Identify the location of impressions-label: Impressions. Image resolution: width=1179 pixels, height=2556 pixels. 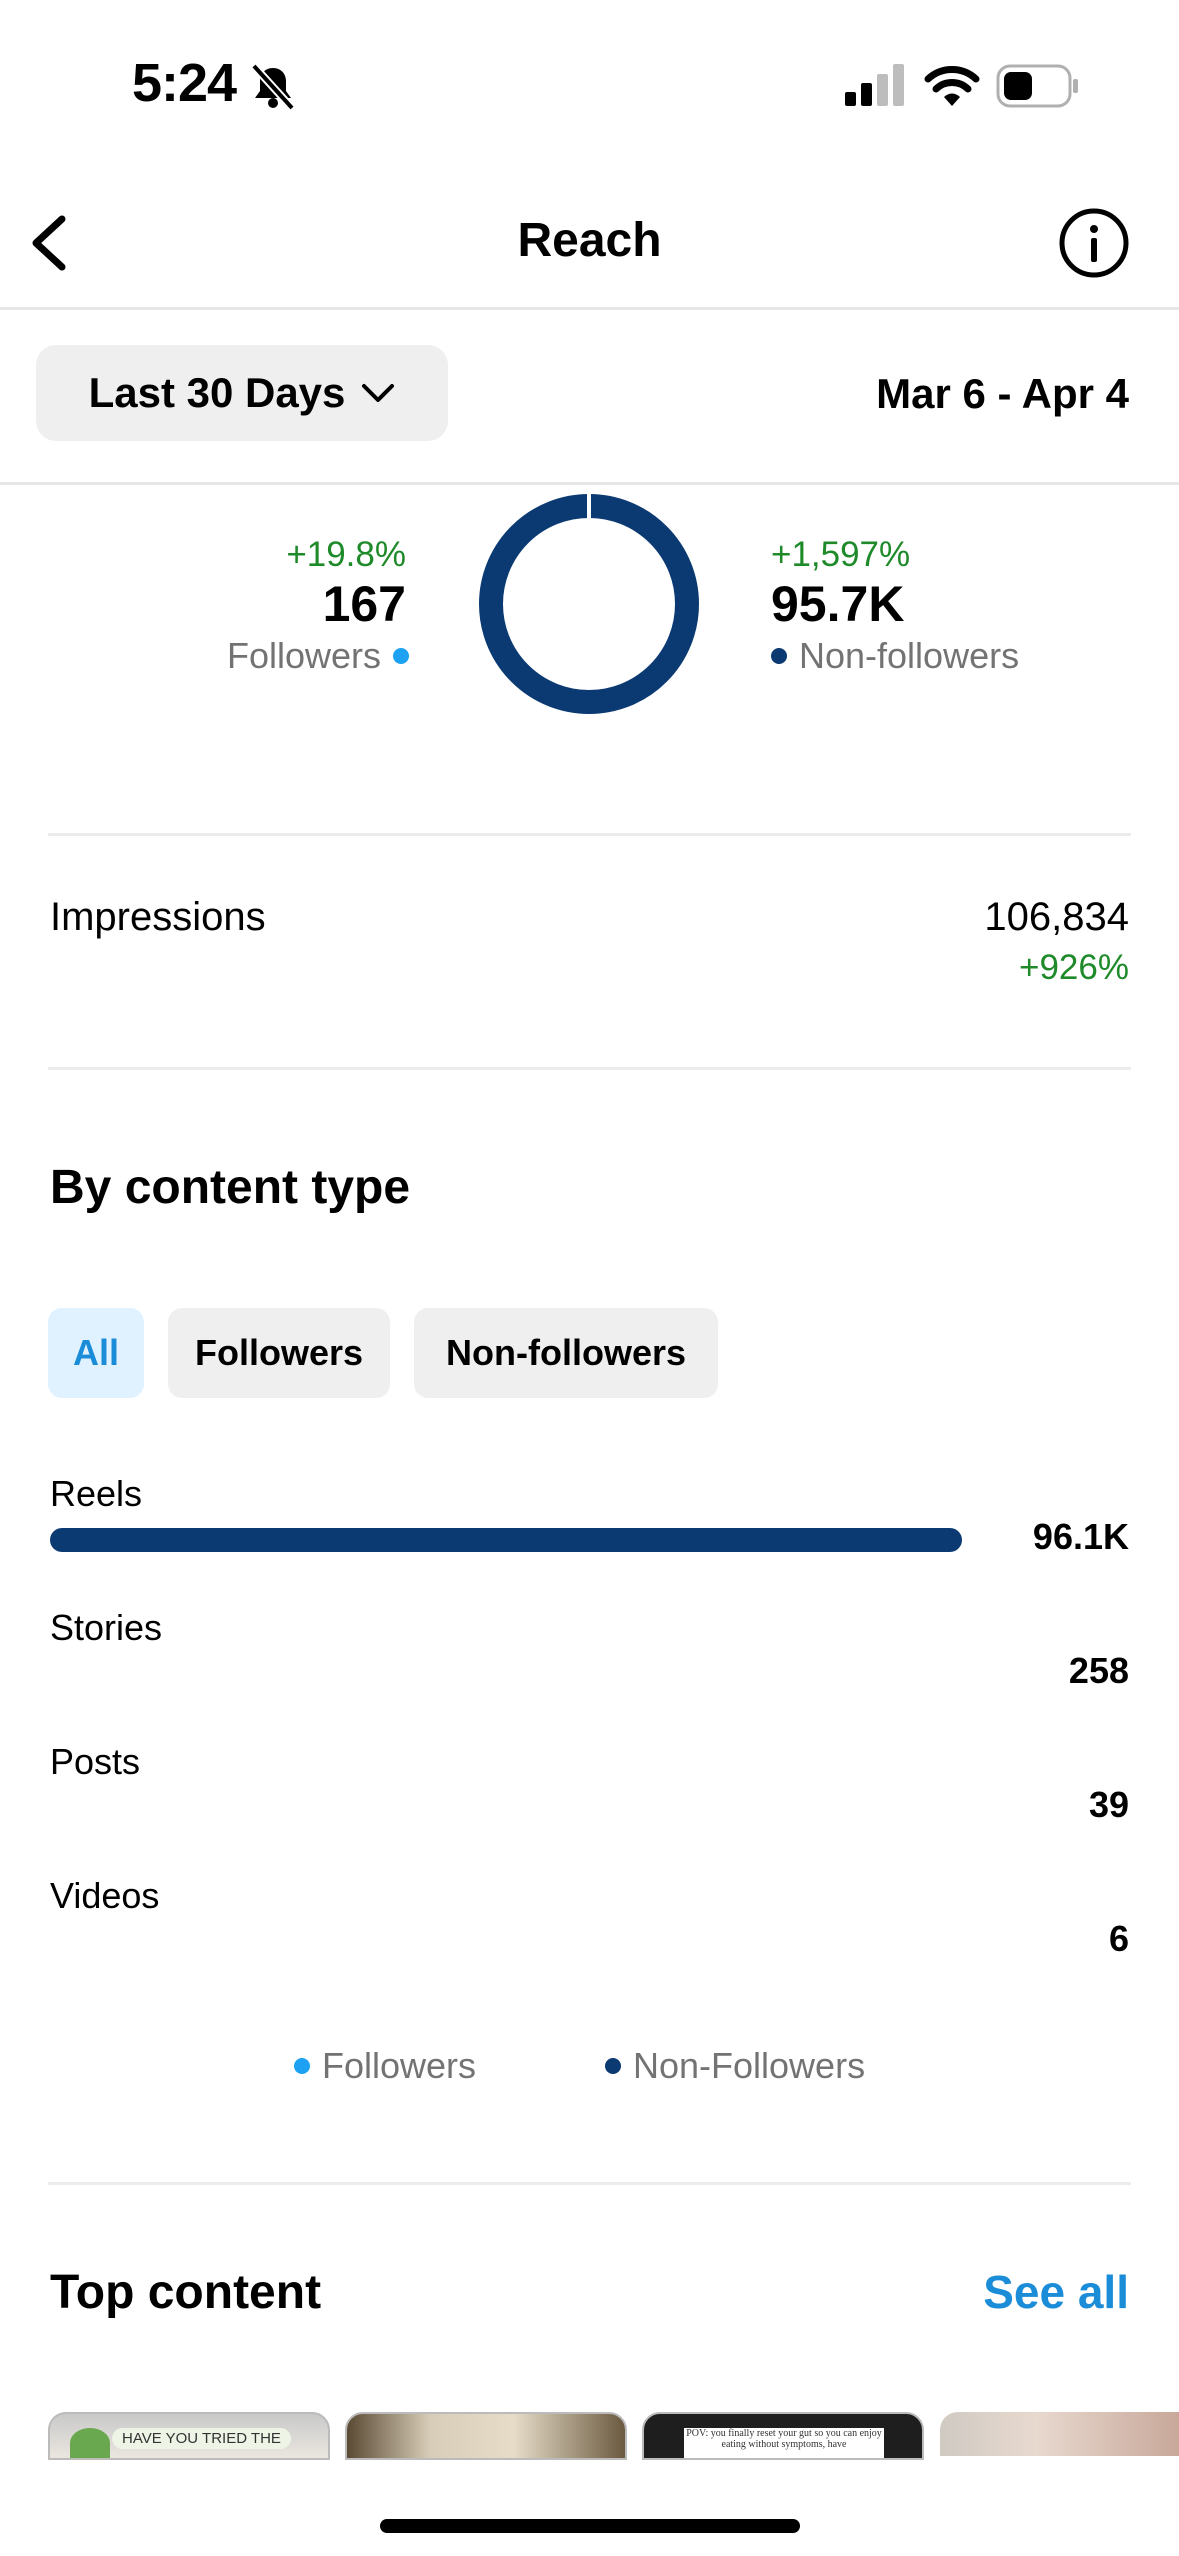
(158, 917).